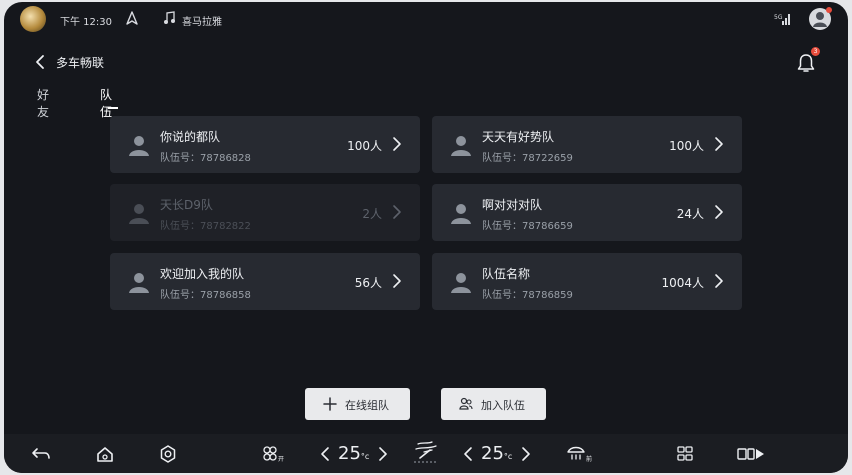 This screenshot has height=475, width=852. What do you see at coordinates (587, 212) in the screenshot?
I see `team-card: 啊对对对队 队伍号：78786659 24人` at bounding box center [587, 212].